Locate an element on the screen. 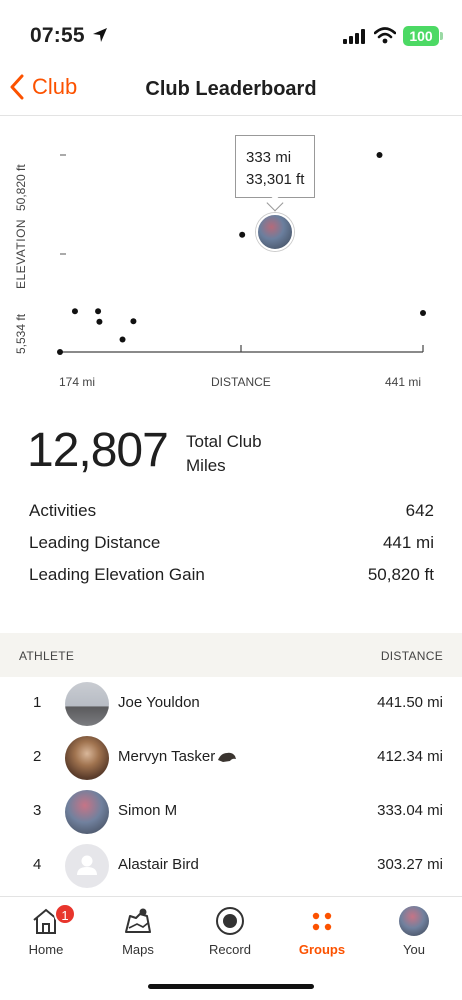 The height and width of the screenshot is (1000, 462). athlete-distance: 303.27 mi is located at coordinates (410, 864).